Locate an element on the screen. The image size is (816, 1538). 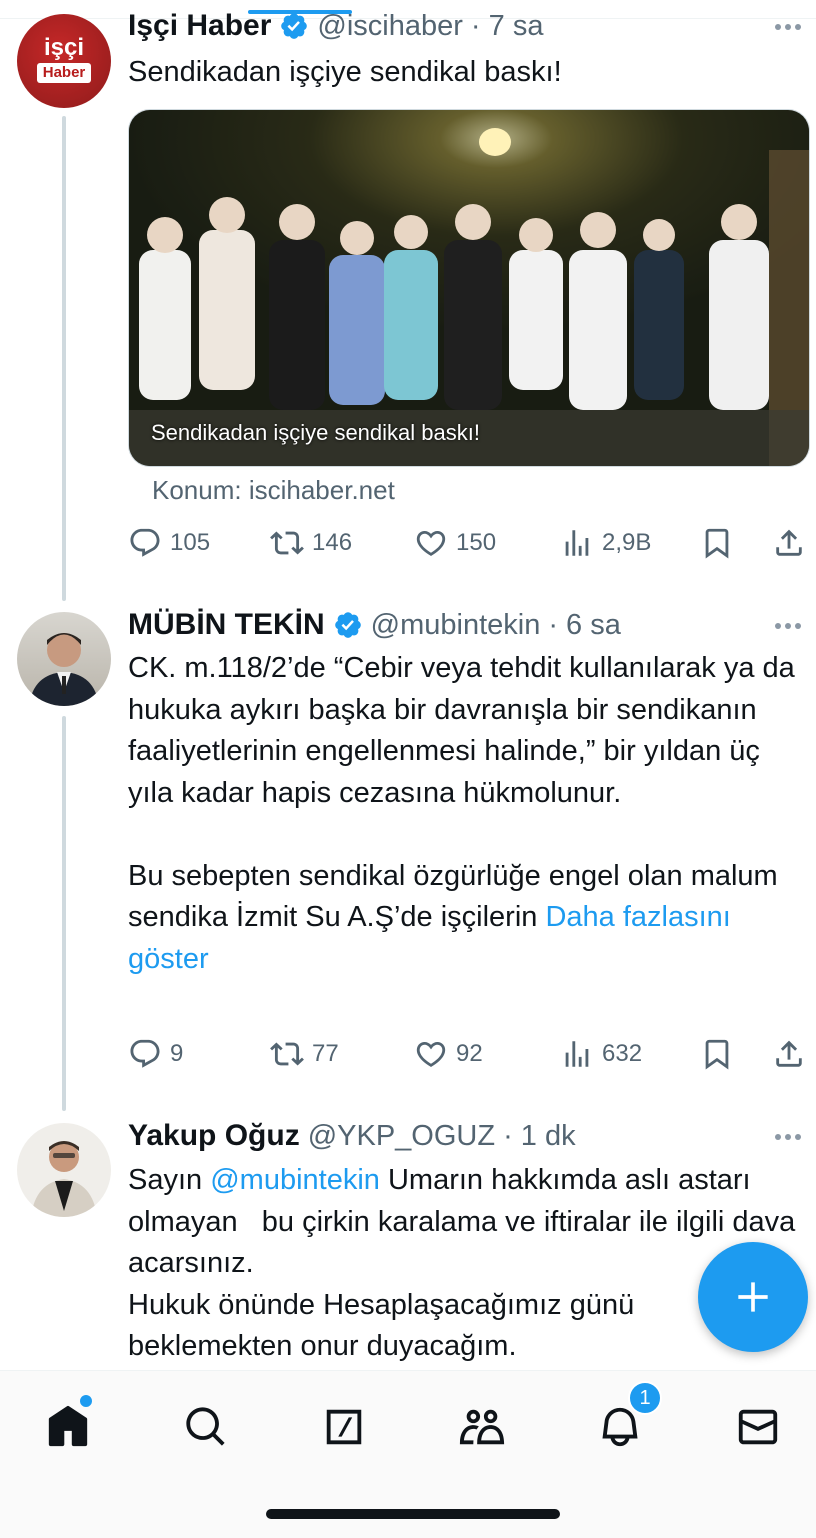
like-button: 92 is located at coordinates (448, 1054).